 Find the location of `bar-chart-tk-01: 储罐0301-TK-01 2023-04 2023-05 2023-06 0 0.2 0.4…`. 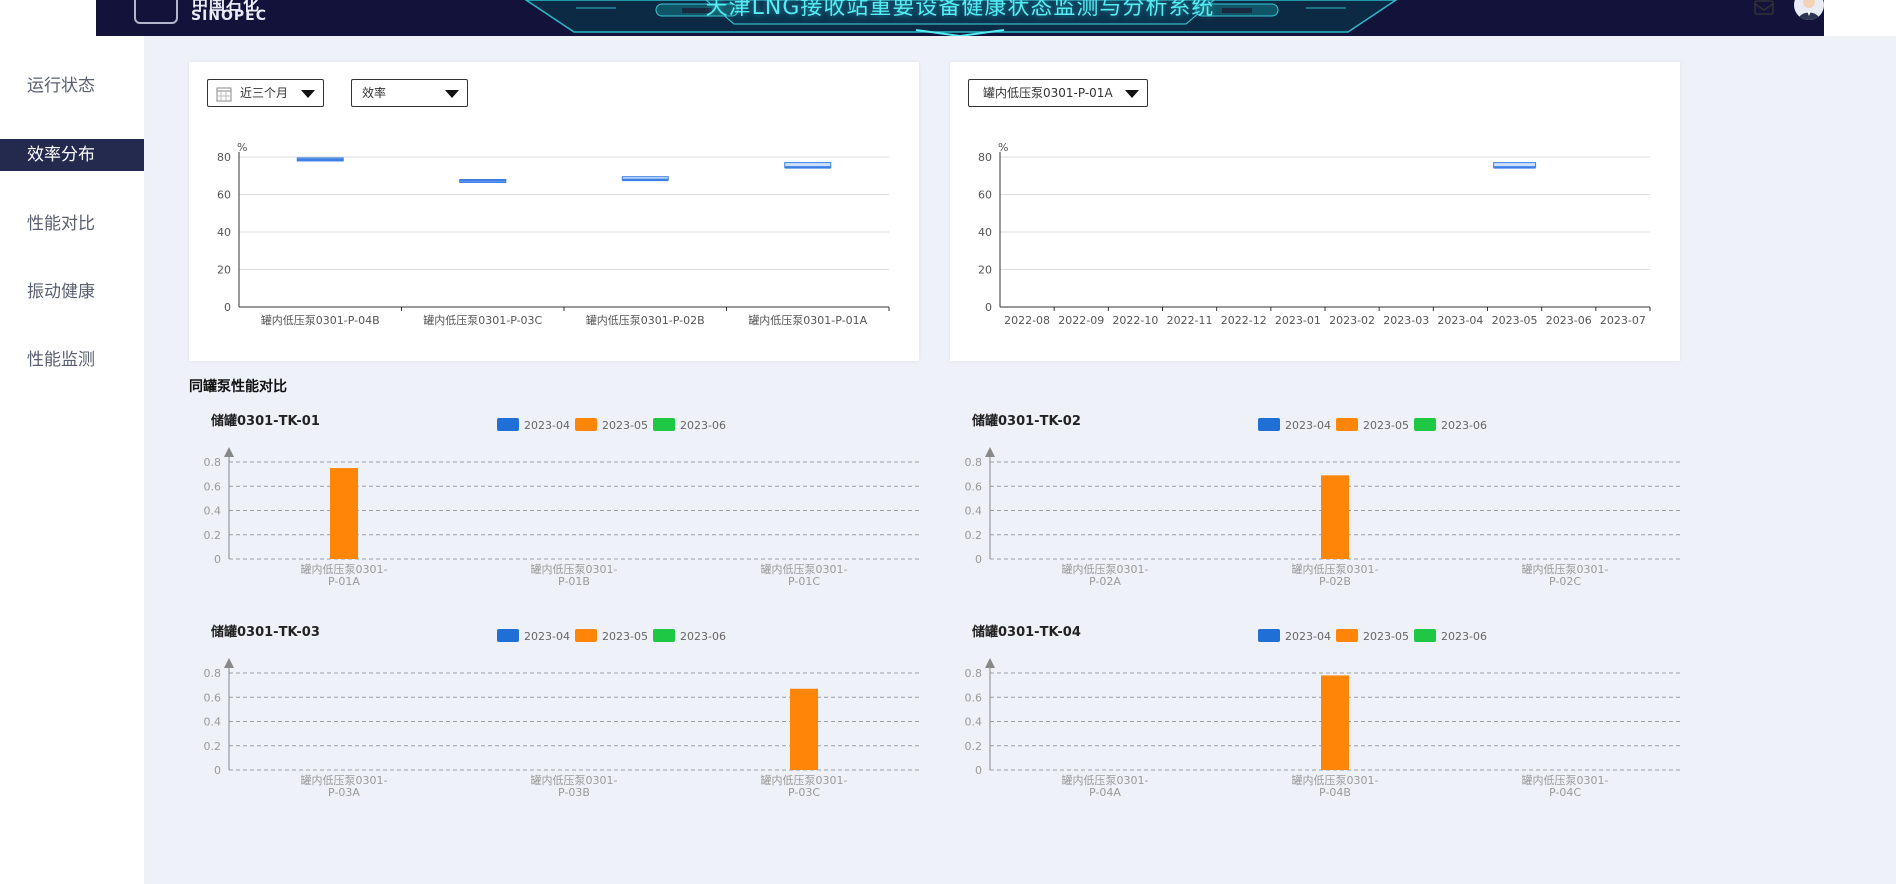

bar-chart-tk-01: 储罐0301-TK-01 2023-04 2023-05 2023-06 0 0.2 0.4… is located at coordinates (561, 500).